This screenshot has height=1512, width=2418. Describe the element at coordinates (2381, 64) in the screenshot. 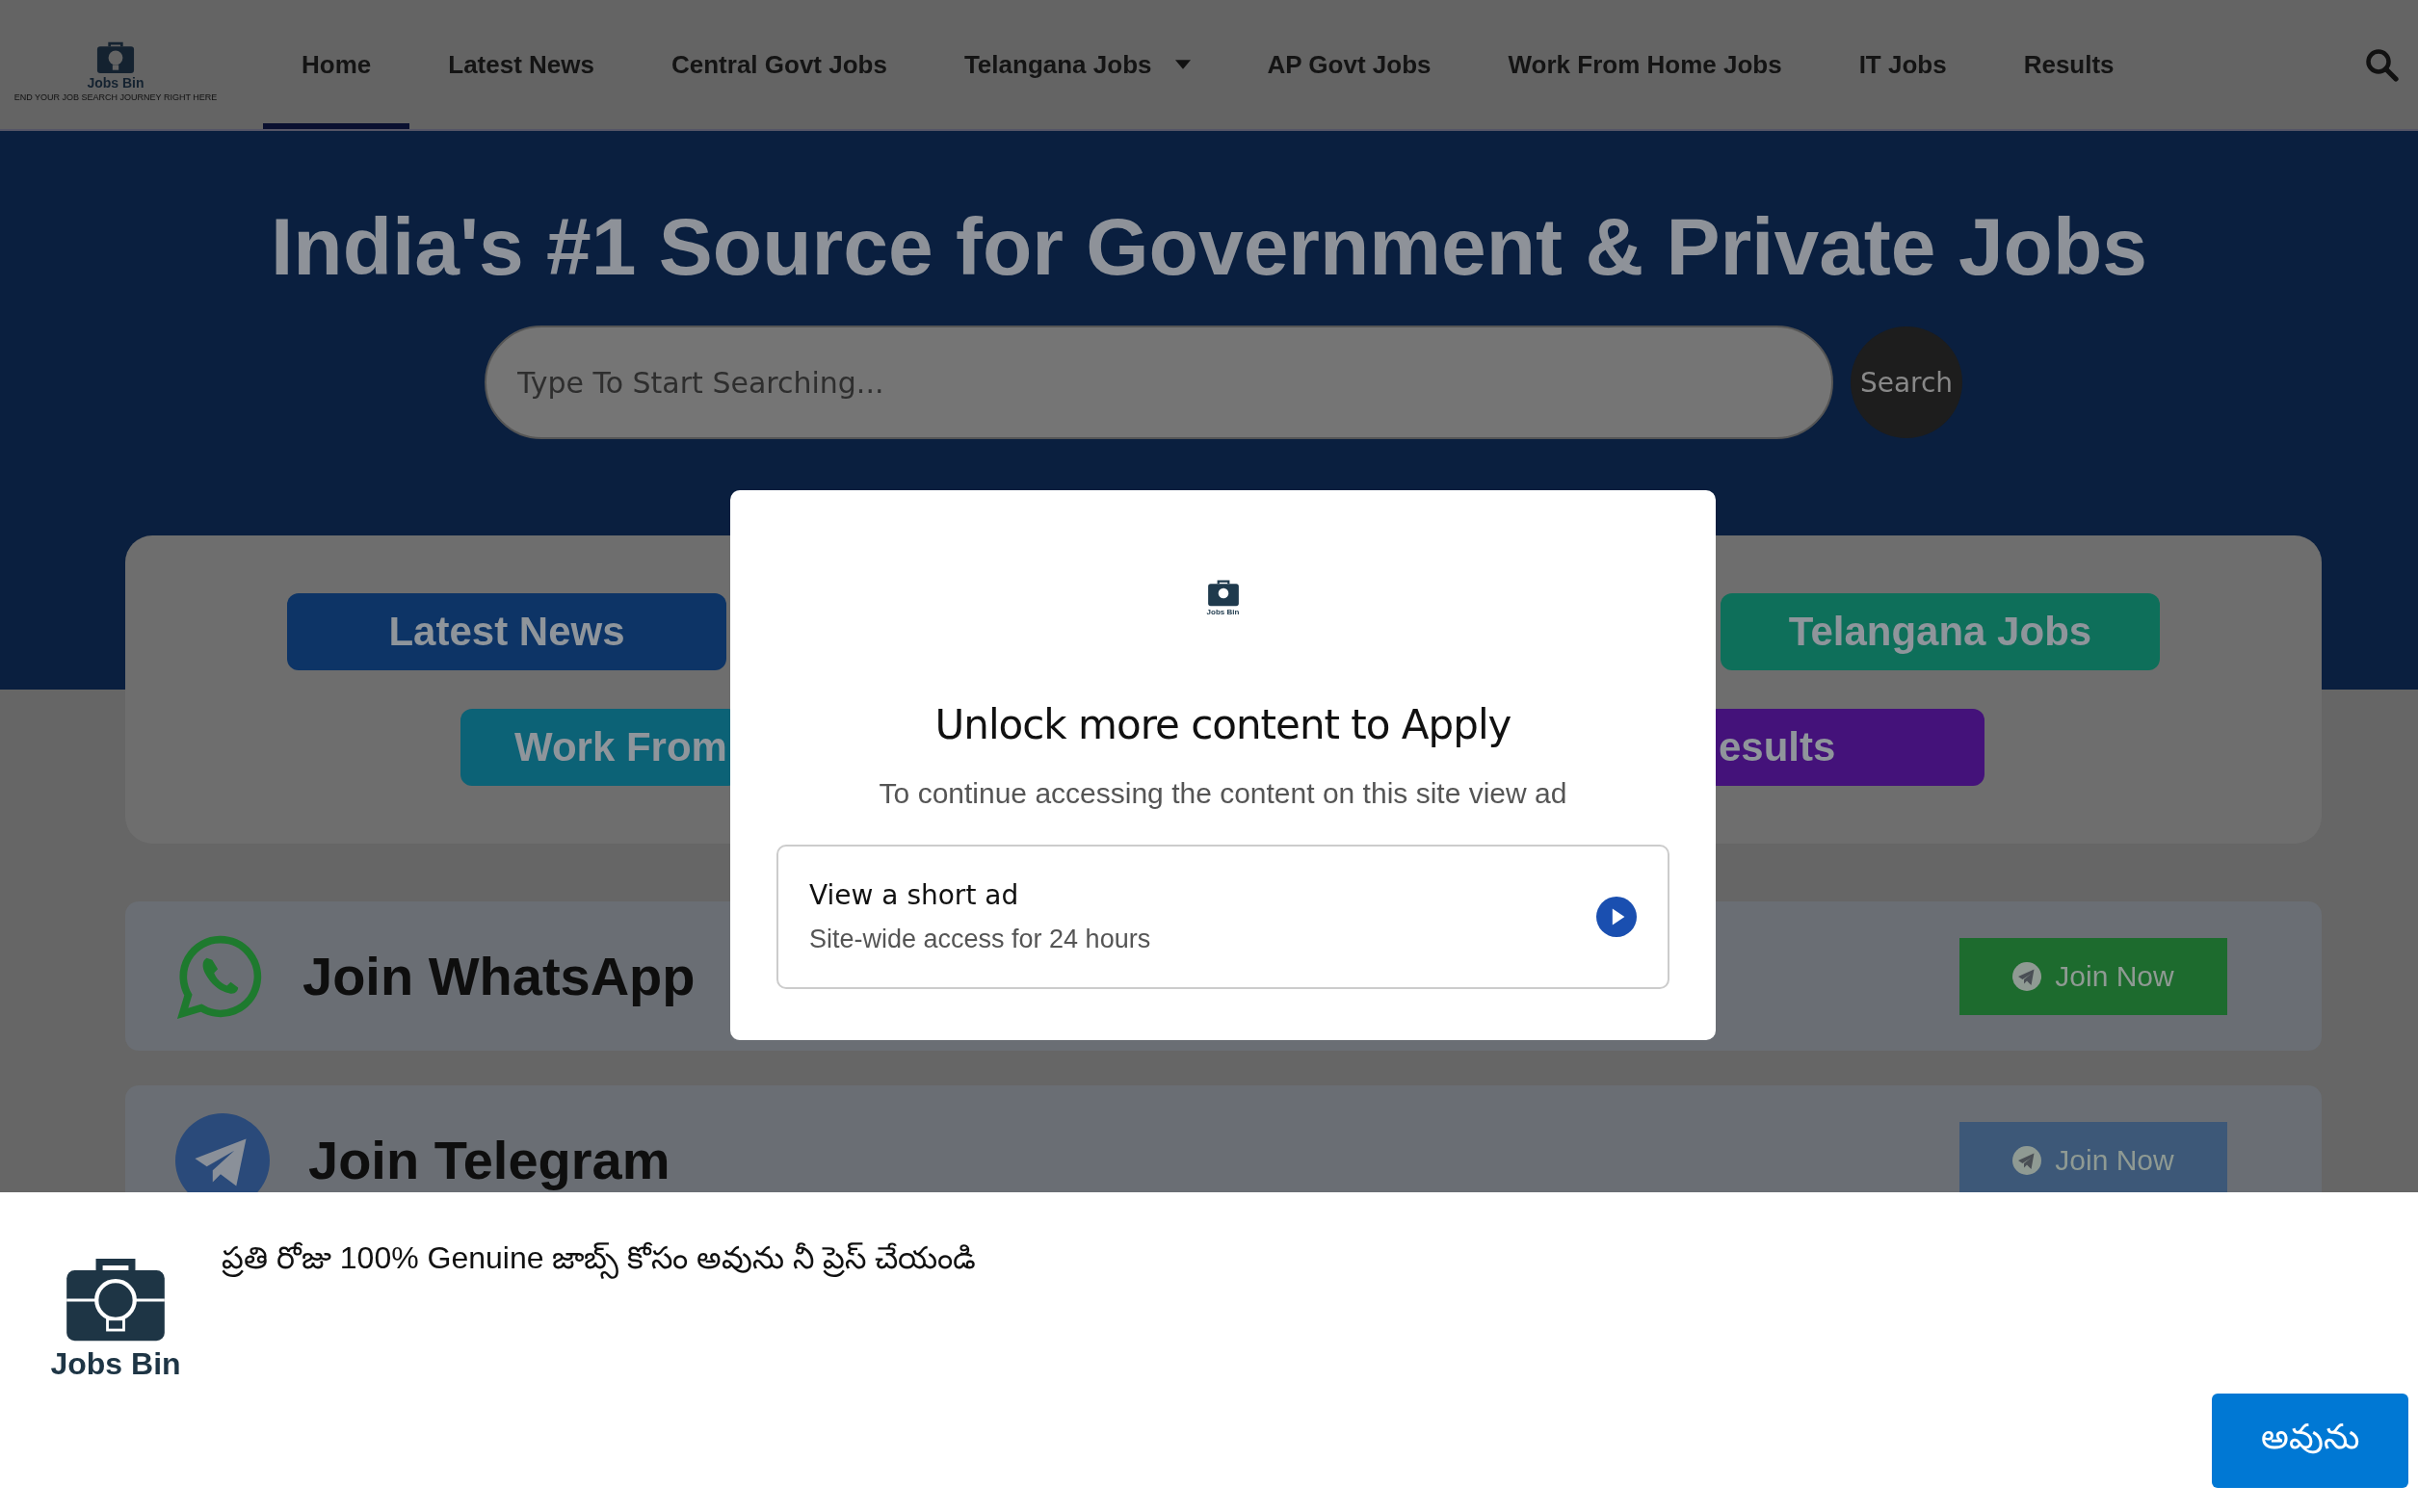

I see `search-icon` at that location.